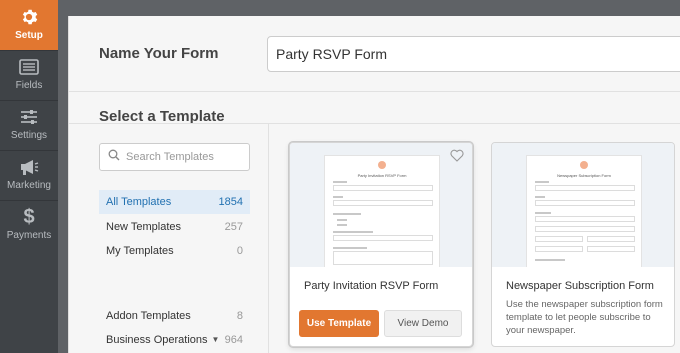 Image resolution: width=680 pixels, height=353 pixels. Describe the element at coordinates (215, 339) in the screenshot. I see `chevron-down-icon: ▼` at that location.